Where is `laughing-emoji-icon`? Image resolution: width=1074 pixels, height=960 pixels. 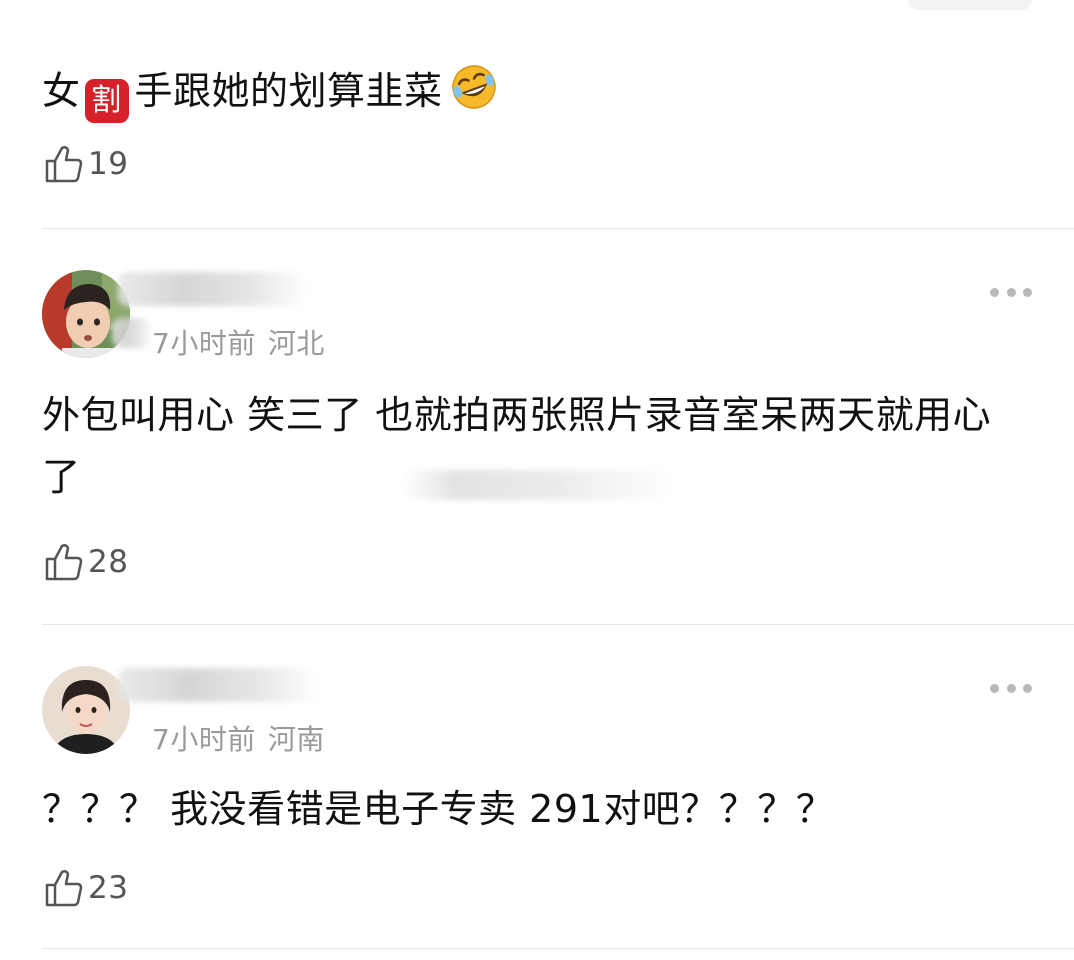
laughing-emoji-icon is located at coordinates (473, 87).